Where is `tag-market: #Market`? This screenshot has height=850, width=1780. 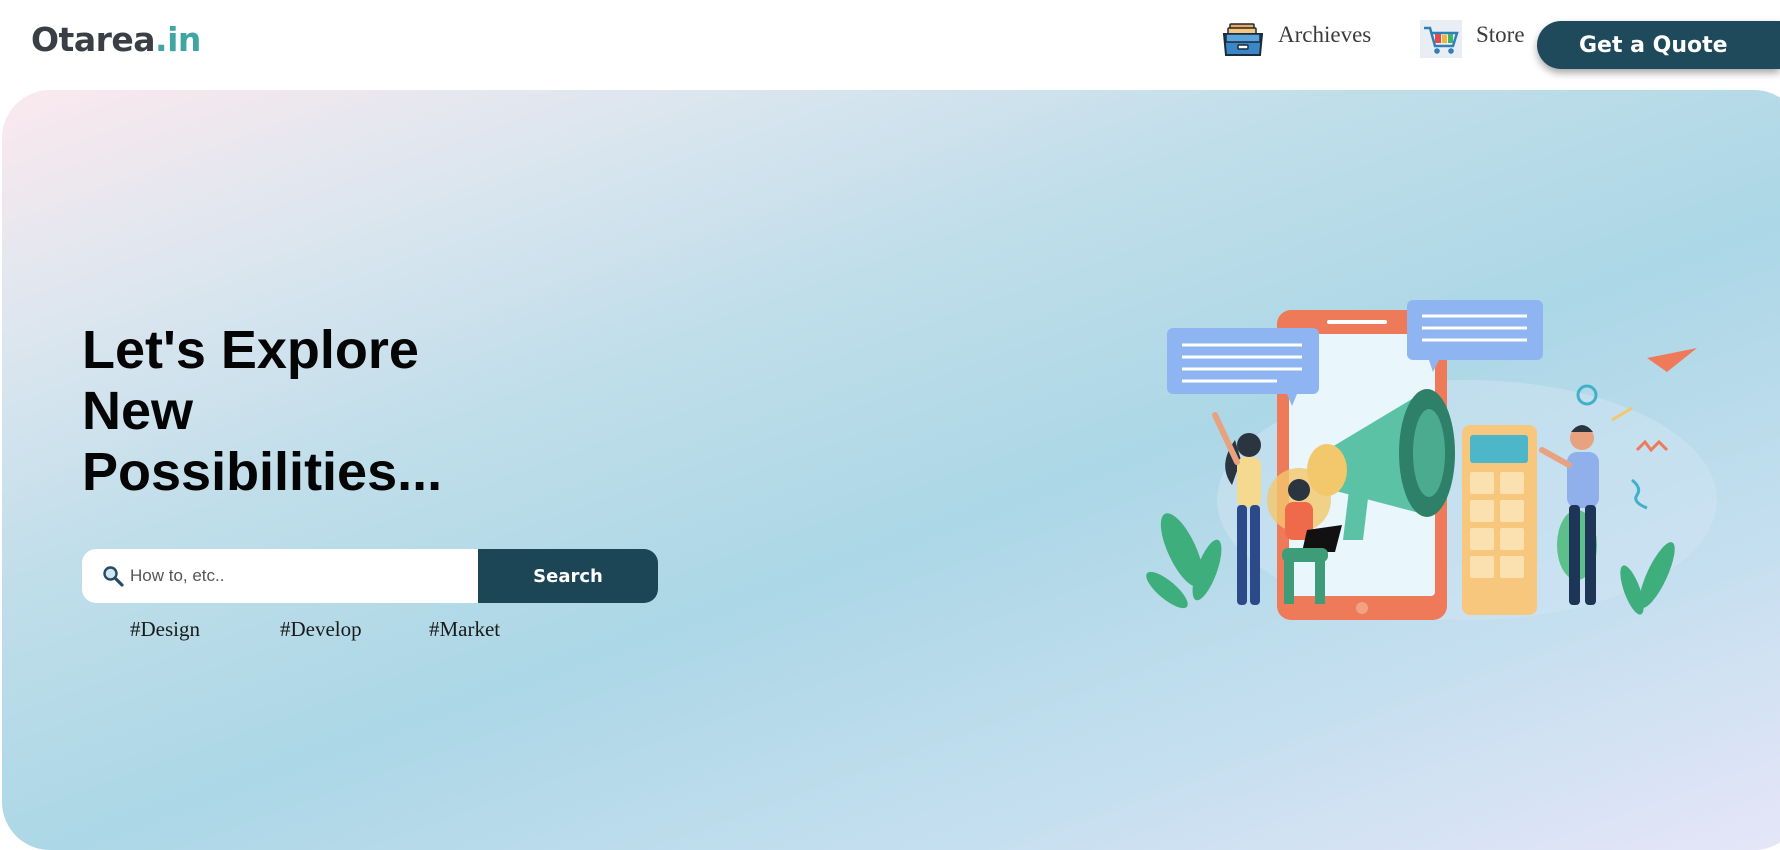
tag-market: #Market is located at coordinates (464, 629).